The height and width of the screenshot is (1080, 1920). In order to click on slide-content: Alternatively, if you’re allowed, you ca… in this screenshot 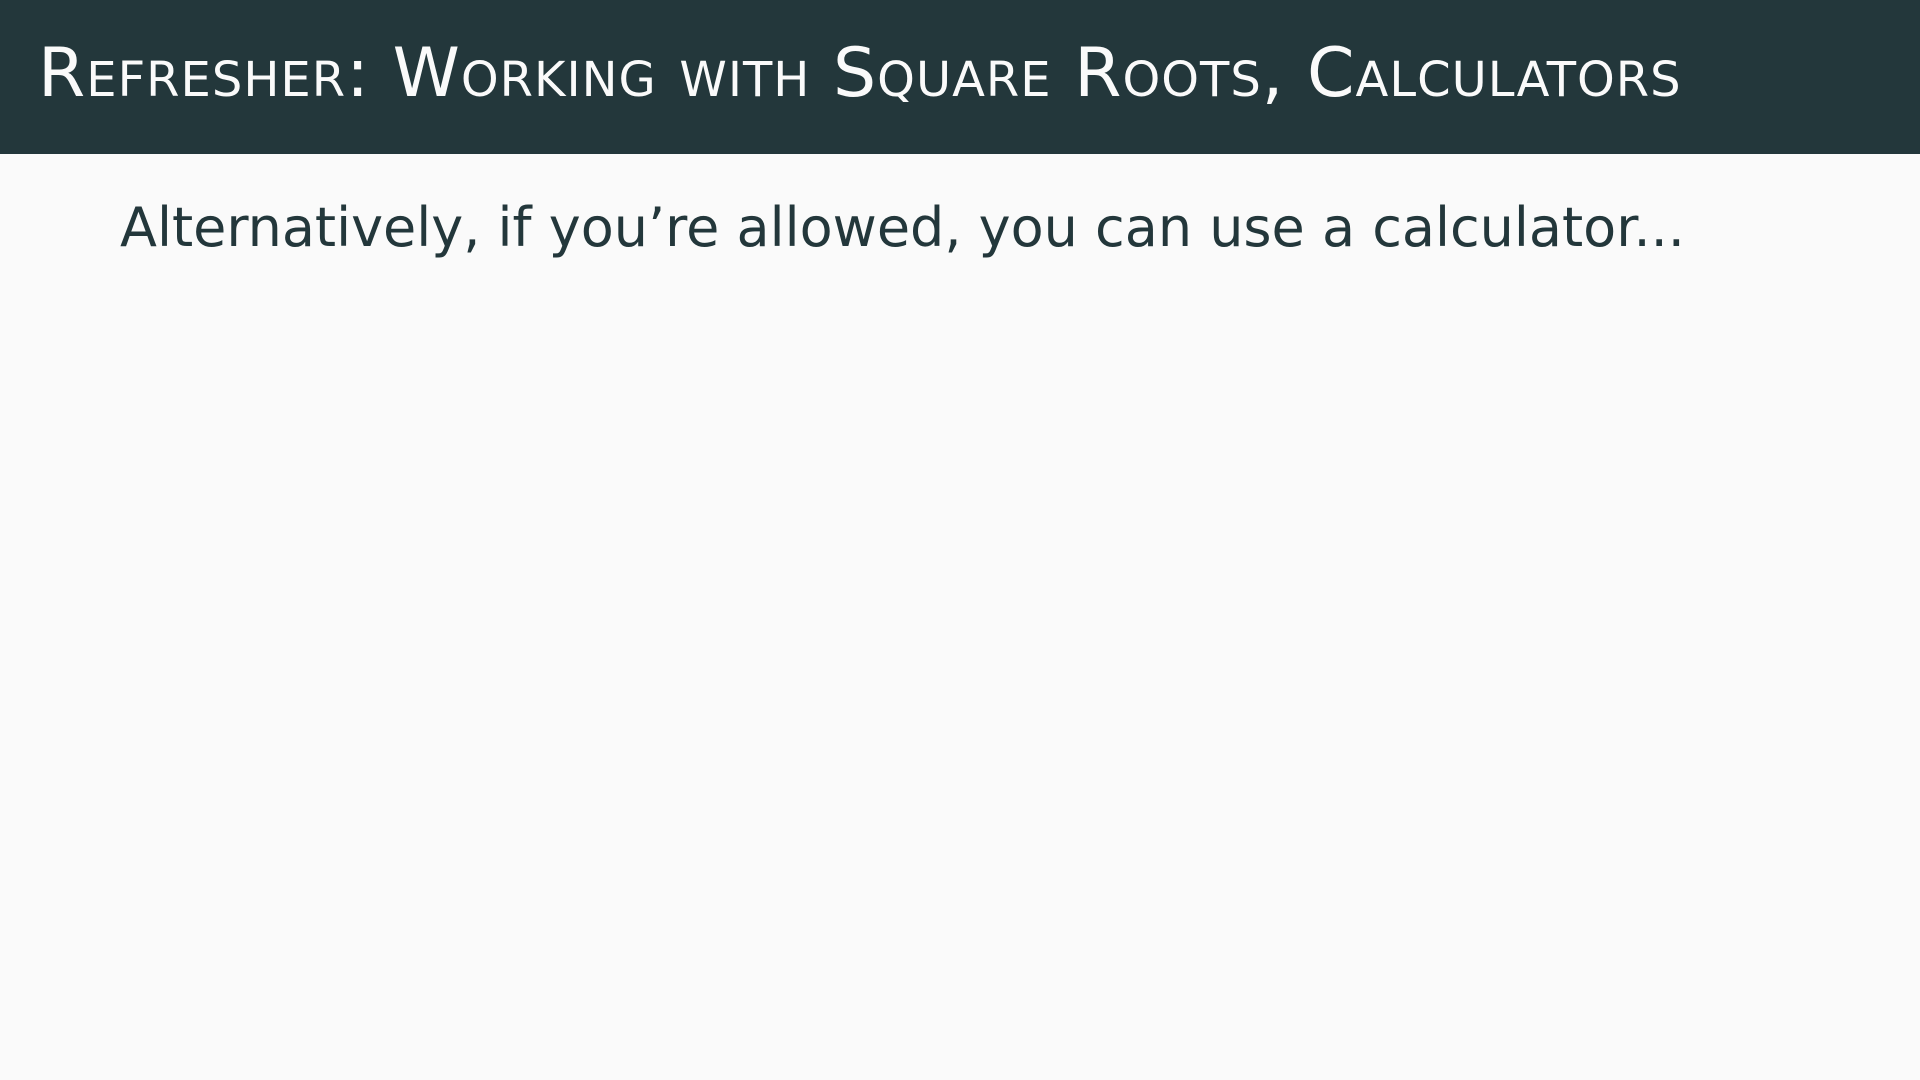, I will do `click(970, 228)`.